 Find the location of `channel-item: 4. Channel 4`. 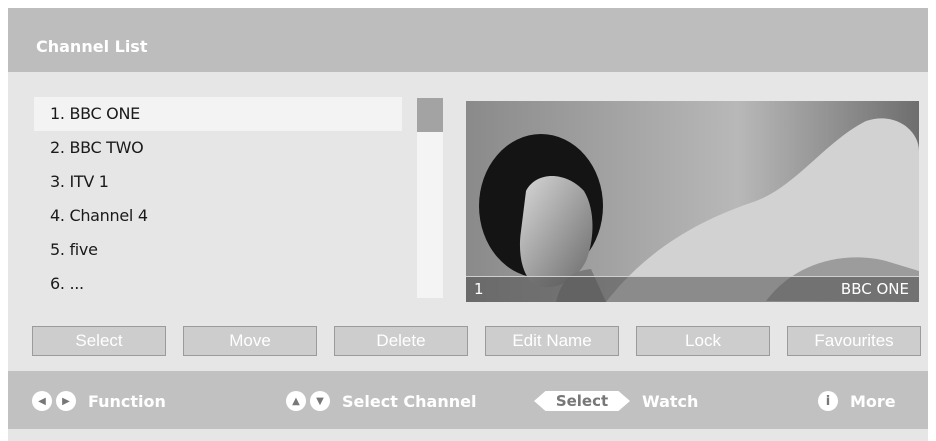

channel-item: 4. Channel 4 is located at coordinates (218, 216).